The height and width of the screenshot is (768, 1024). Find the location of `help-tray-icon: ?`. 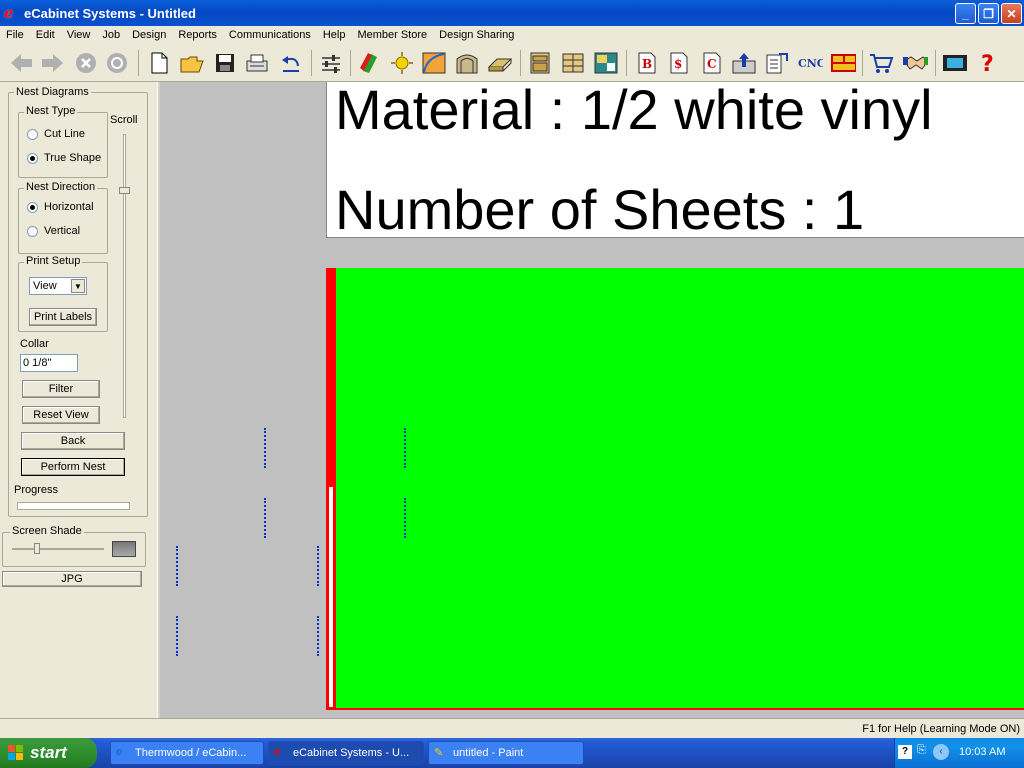

help-tray-icon: ? is located at coordinates (905, 752).